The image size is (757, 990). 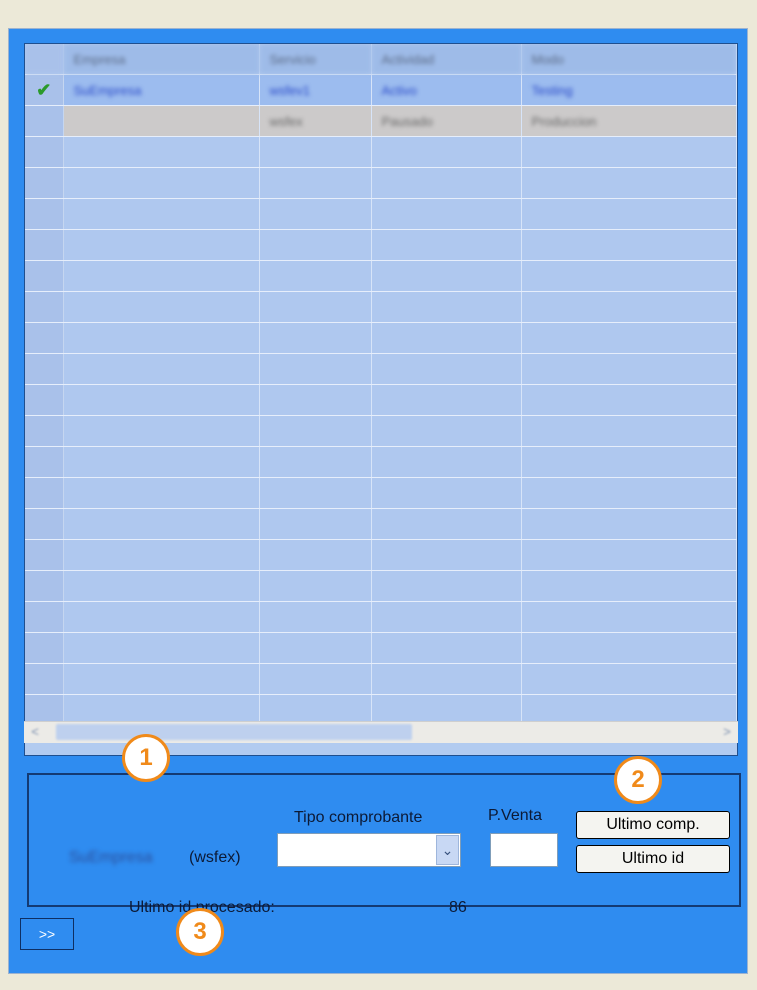 What do you see at coordinates (629, 90) in the screenshot?
I see `cell-modo: Testing` at bounding box center [629, 90].